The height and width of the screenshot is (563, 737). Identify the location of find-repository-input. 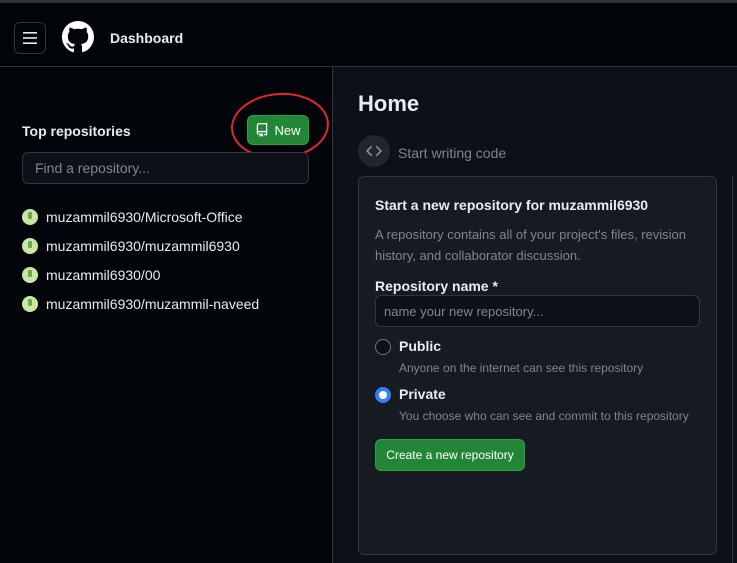
(165, 168).